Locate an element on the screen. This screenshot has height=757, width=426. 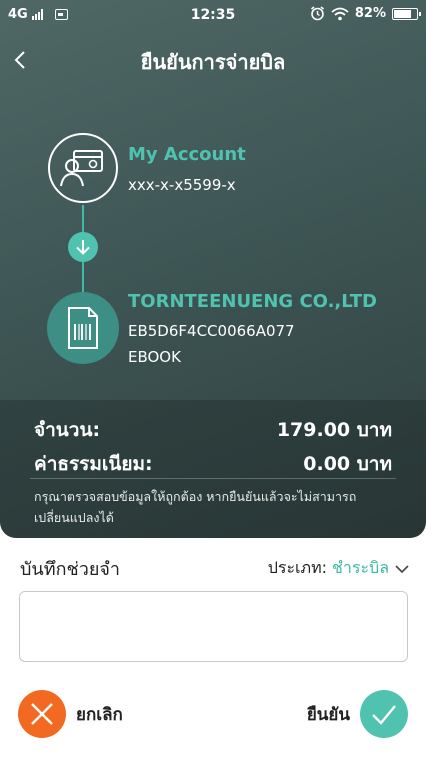
biller-reference-2: EBOOK is located at coordinates (154, 357).